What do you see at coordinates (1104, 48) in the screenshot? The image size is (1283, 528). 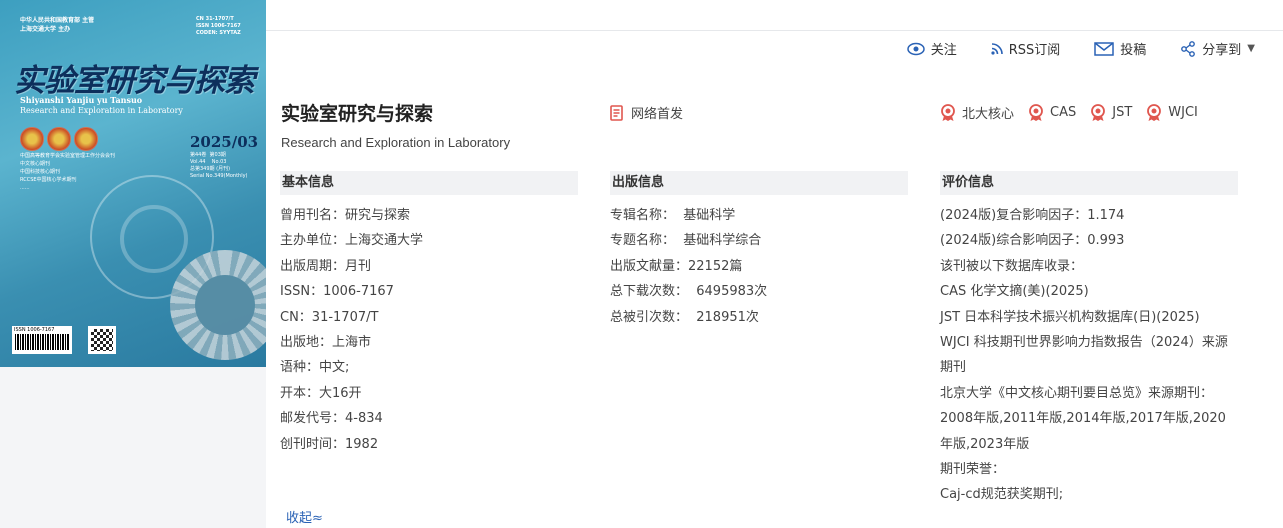 I see `mail-icon` at bounding box center [1104, 48].